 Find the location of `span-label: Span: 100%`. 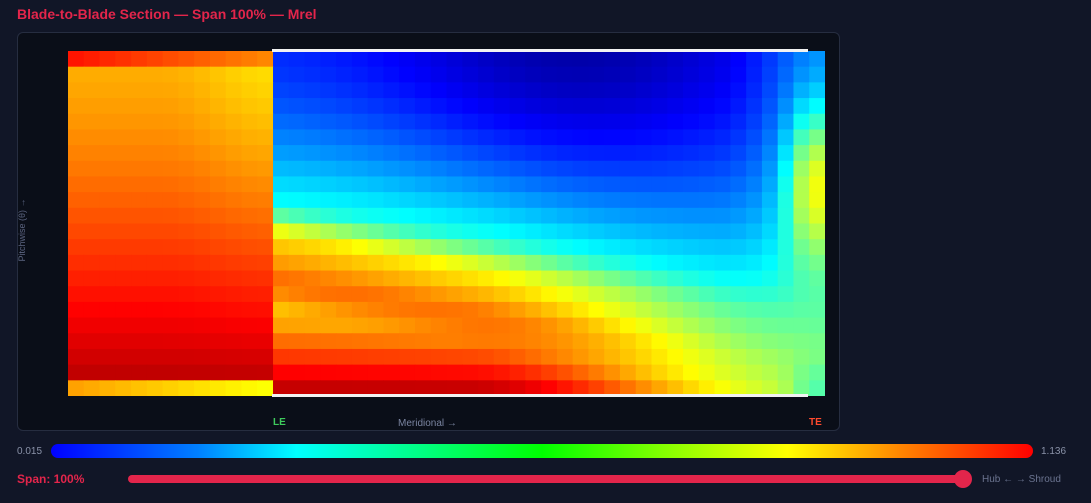

span-label: Span: 100% is located at coordinates (51, 479).